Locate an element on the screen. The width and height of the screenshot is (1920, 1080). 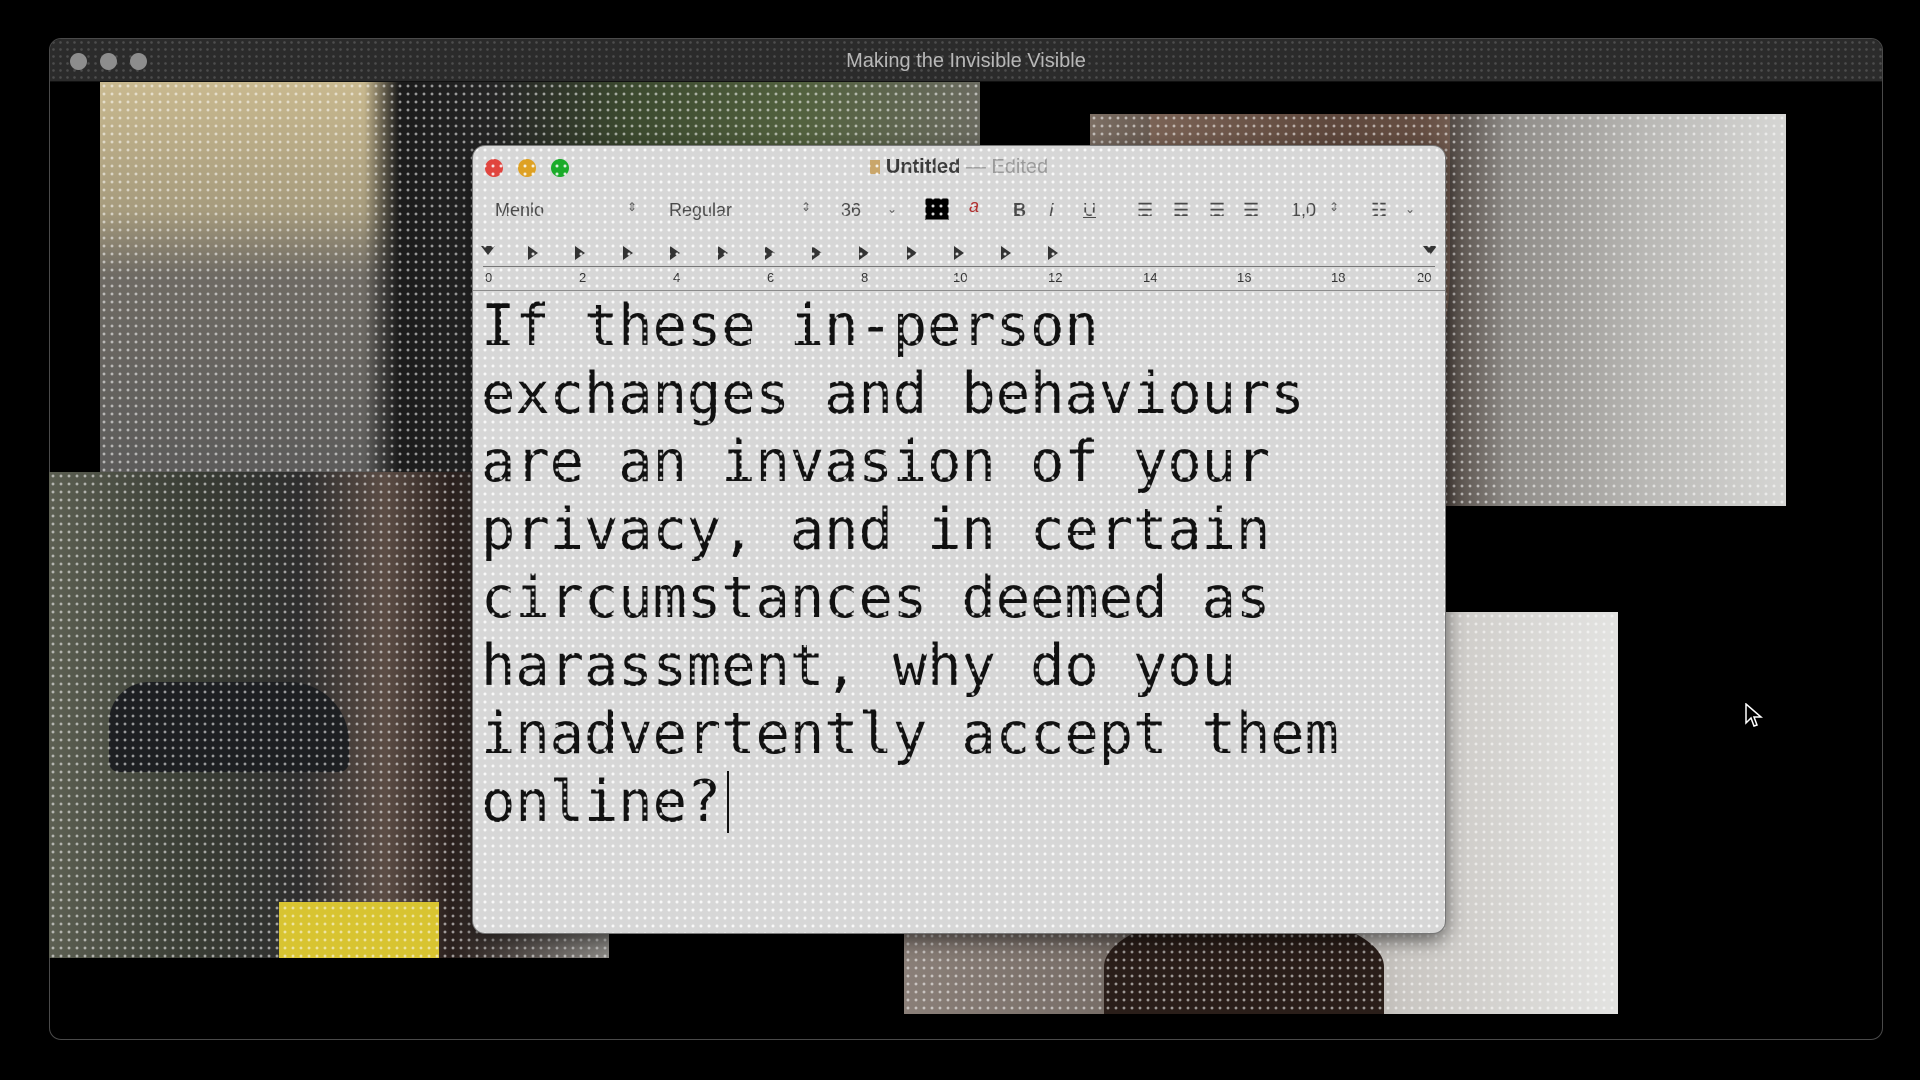
outer-window-title: Making the Invisible Visible is located at coordinates (966, 61).